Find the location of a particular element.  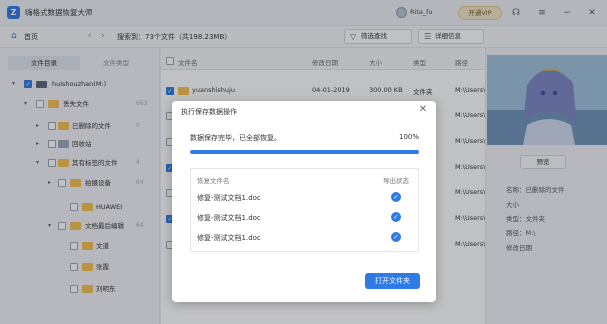

dialog-close-icon: ✕ is located at coordinates (423, 110).